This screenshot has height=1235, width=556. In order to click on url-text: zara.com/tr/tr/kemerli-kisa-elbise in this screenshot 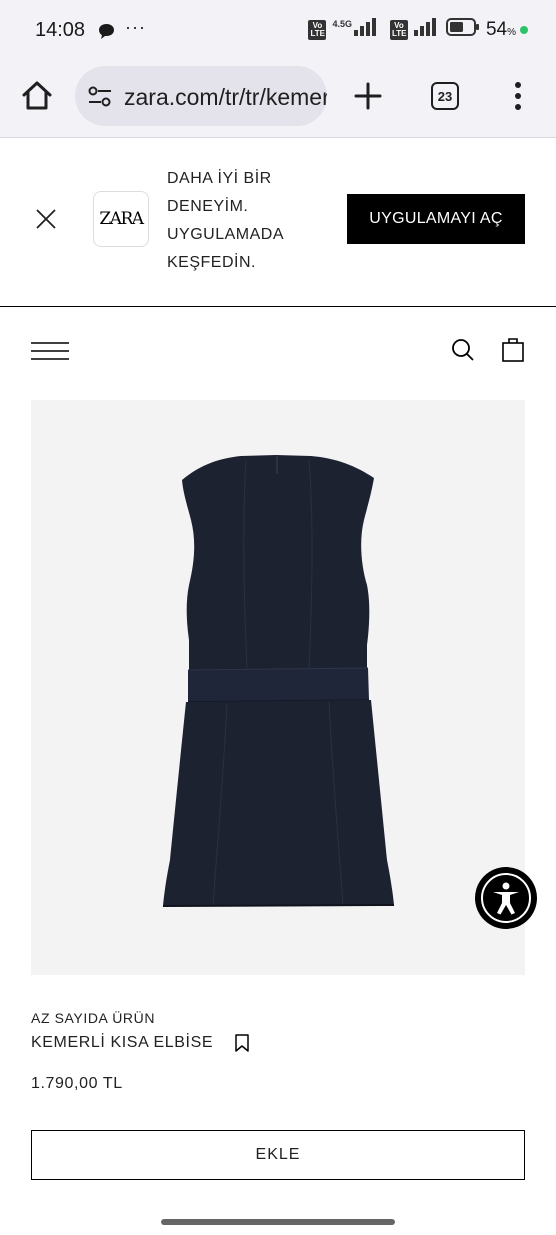, I will do `click(225, 97)`.